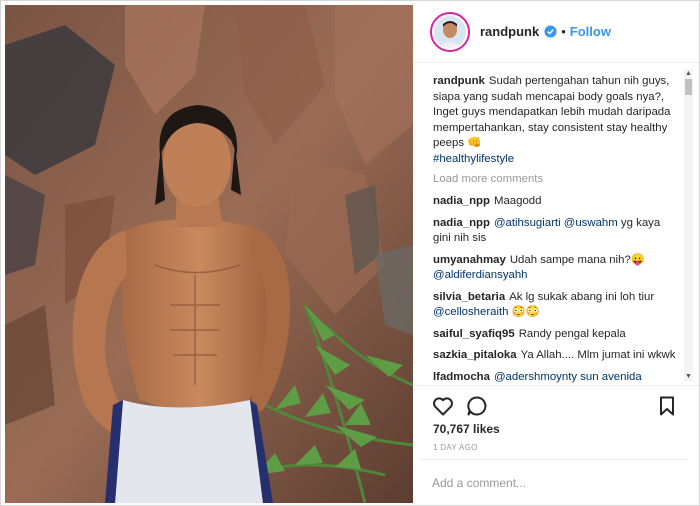 The height and width of the screenshot is (506, 700). What do you see at coordinates (667, 406) in the screenshot?
I see `bookmark-icon` at bounding box center [667, 406].